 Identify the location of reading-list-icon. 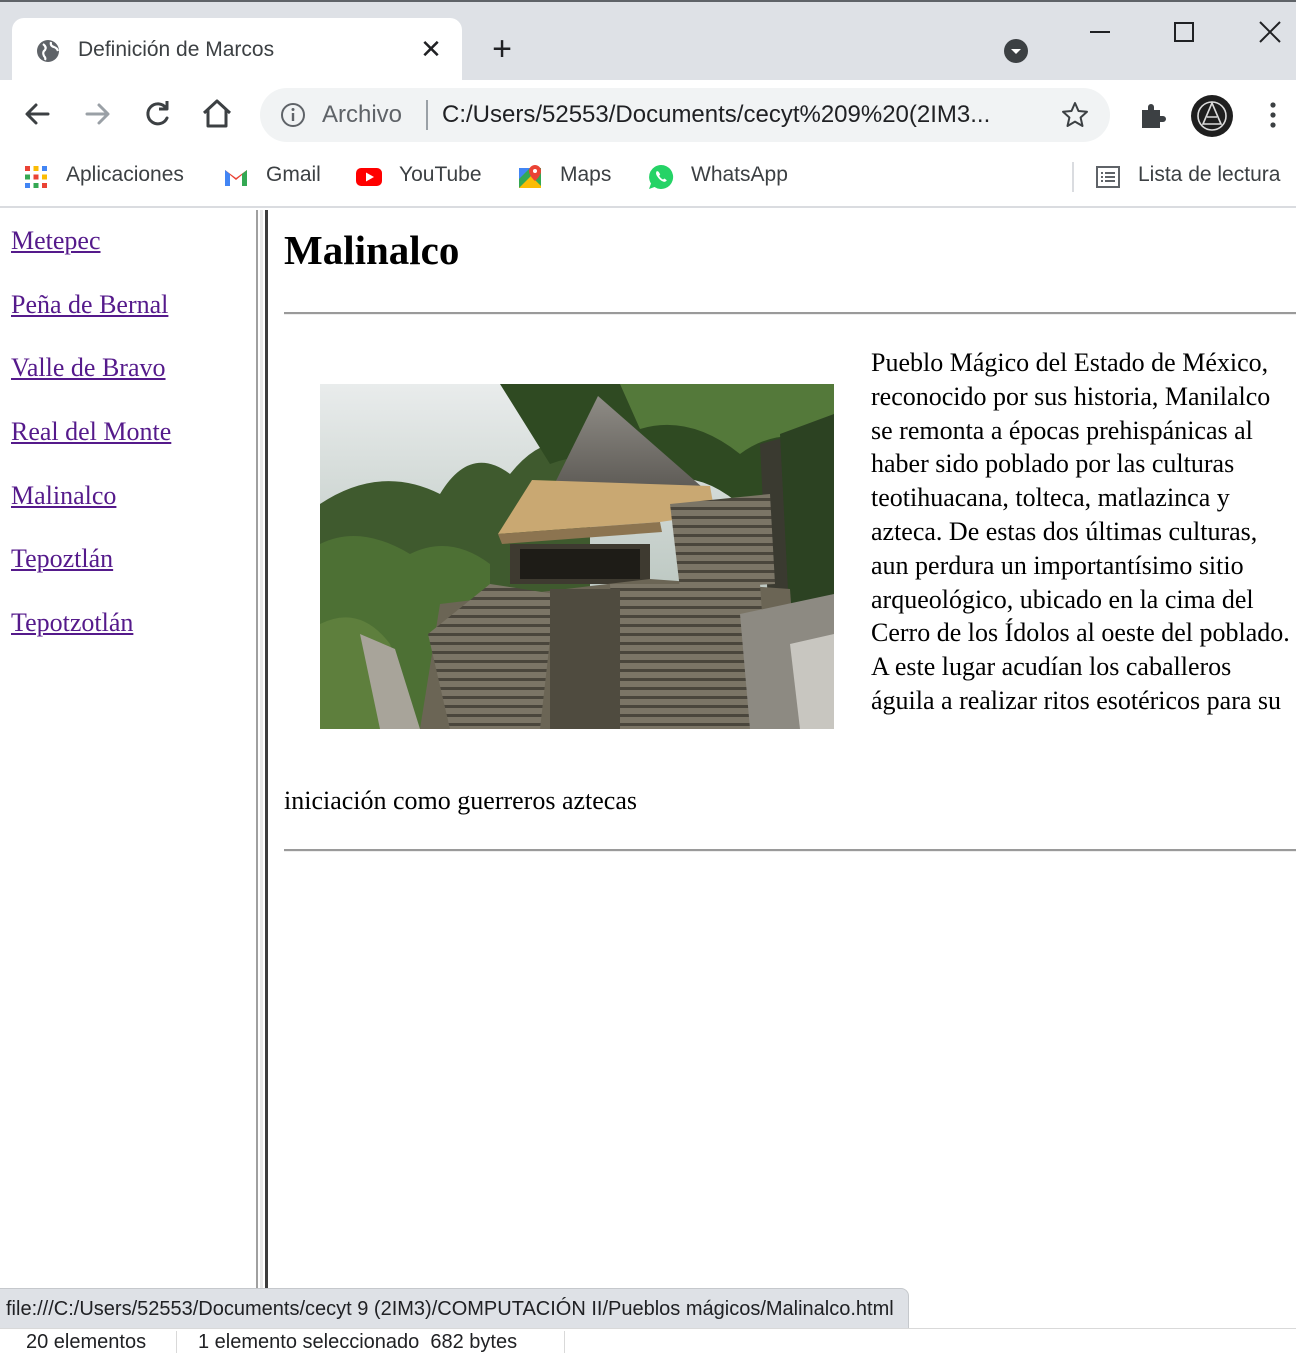
(1108, 177).